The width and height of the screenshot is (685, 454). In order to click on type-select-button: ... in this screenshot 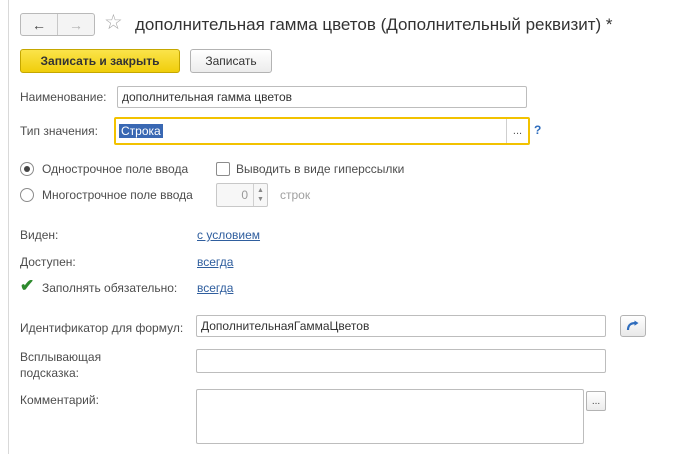, I will do `click(517, 131)`.